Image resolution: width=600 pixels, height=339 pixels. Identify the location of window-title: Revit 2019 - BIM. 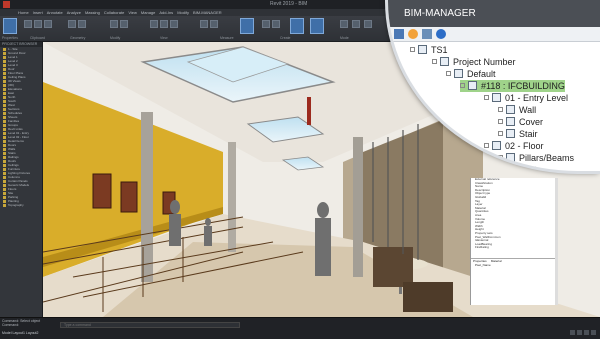
(289, 4).